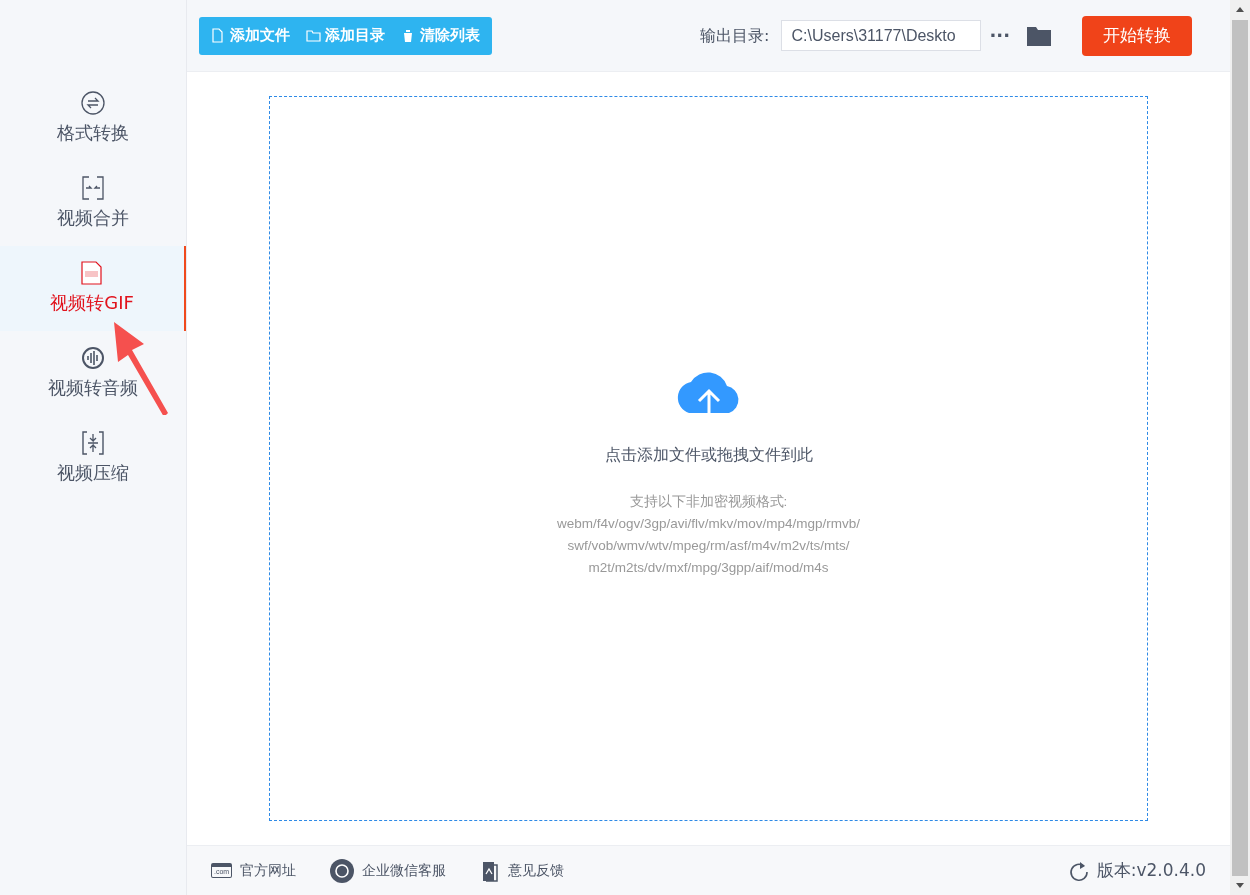 Image resolution: width=1250 pixels, height=895 pixels. I want to click on swap-icon, so click(93, 103).